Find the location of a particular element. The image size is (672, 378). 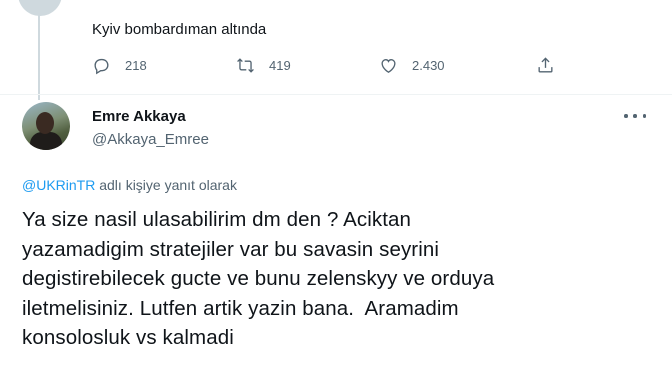

reply-context-text: adlı kişiye yanıt olarak is located at coordinates (166, 185).